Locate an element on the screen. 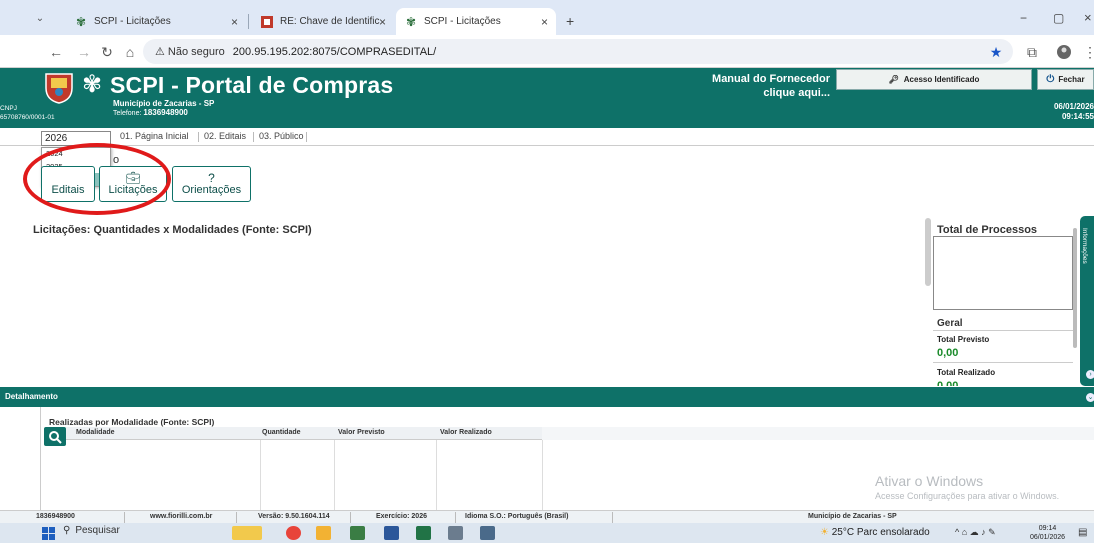 The image size is (1094, 543). year-option: 2024 is located at coordinates (76, 154).